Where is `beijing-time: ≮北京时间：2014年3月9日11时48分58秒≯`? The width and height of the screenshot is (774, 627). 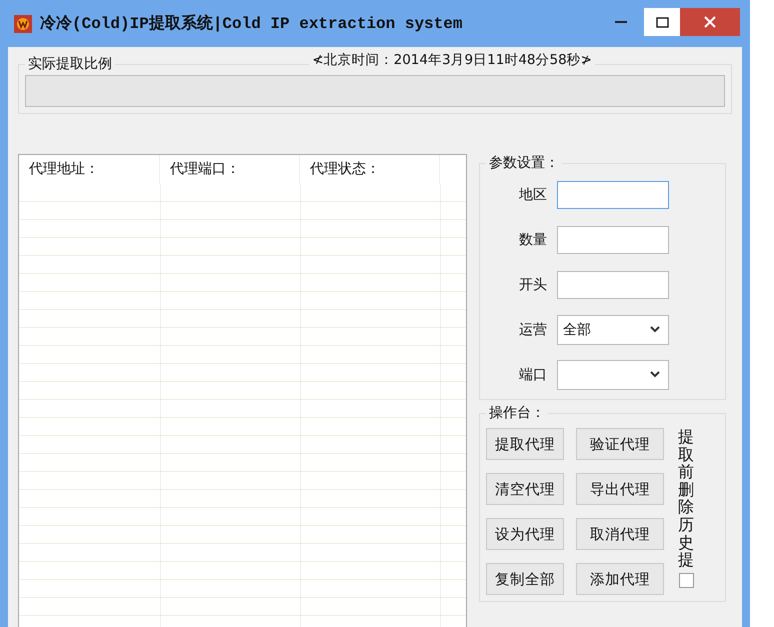 beijing-time: ≮北京时间：2014年3月9日11时48分58秒≯ is located at coordinates (452, 60).